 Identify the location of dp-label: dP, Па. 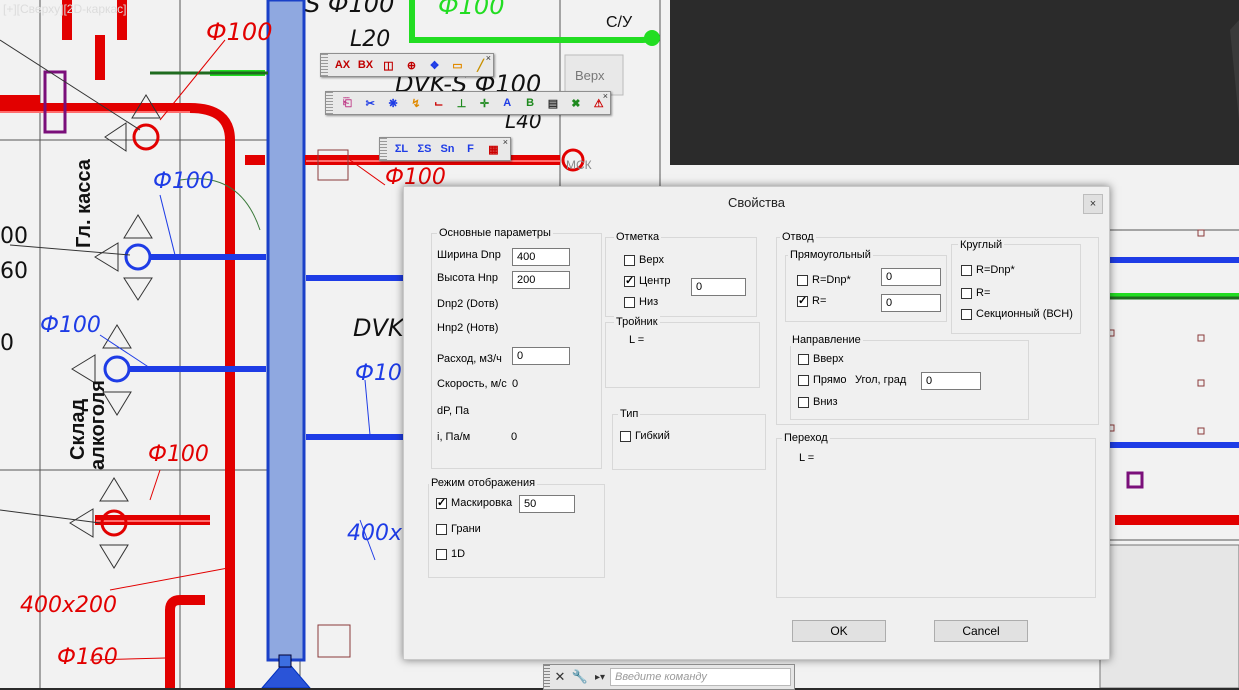
(453, 411).